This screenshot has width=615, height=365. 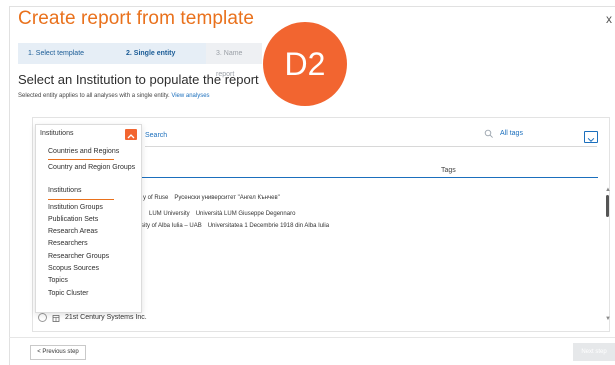 What do you see at coordinates (93, 294) in the screenshot?
I see `option-topic-cluster: Topic Cluster` at bounding box center [93, 294].